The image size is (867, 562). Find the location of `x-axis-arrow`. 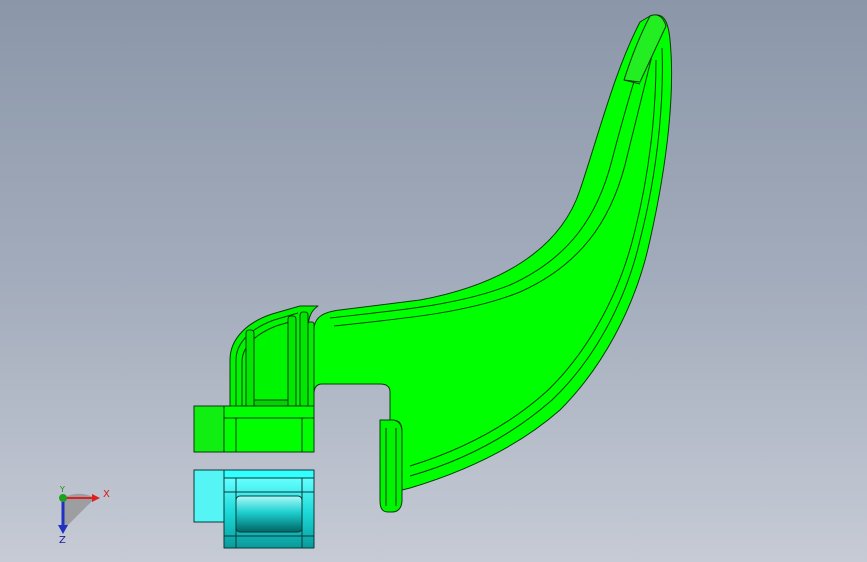

x-axis-arrow is located at coordinates (96, 498).